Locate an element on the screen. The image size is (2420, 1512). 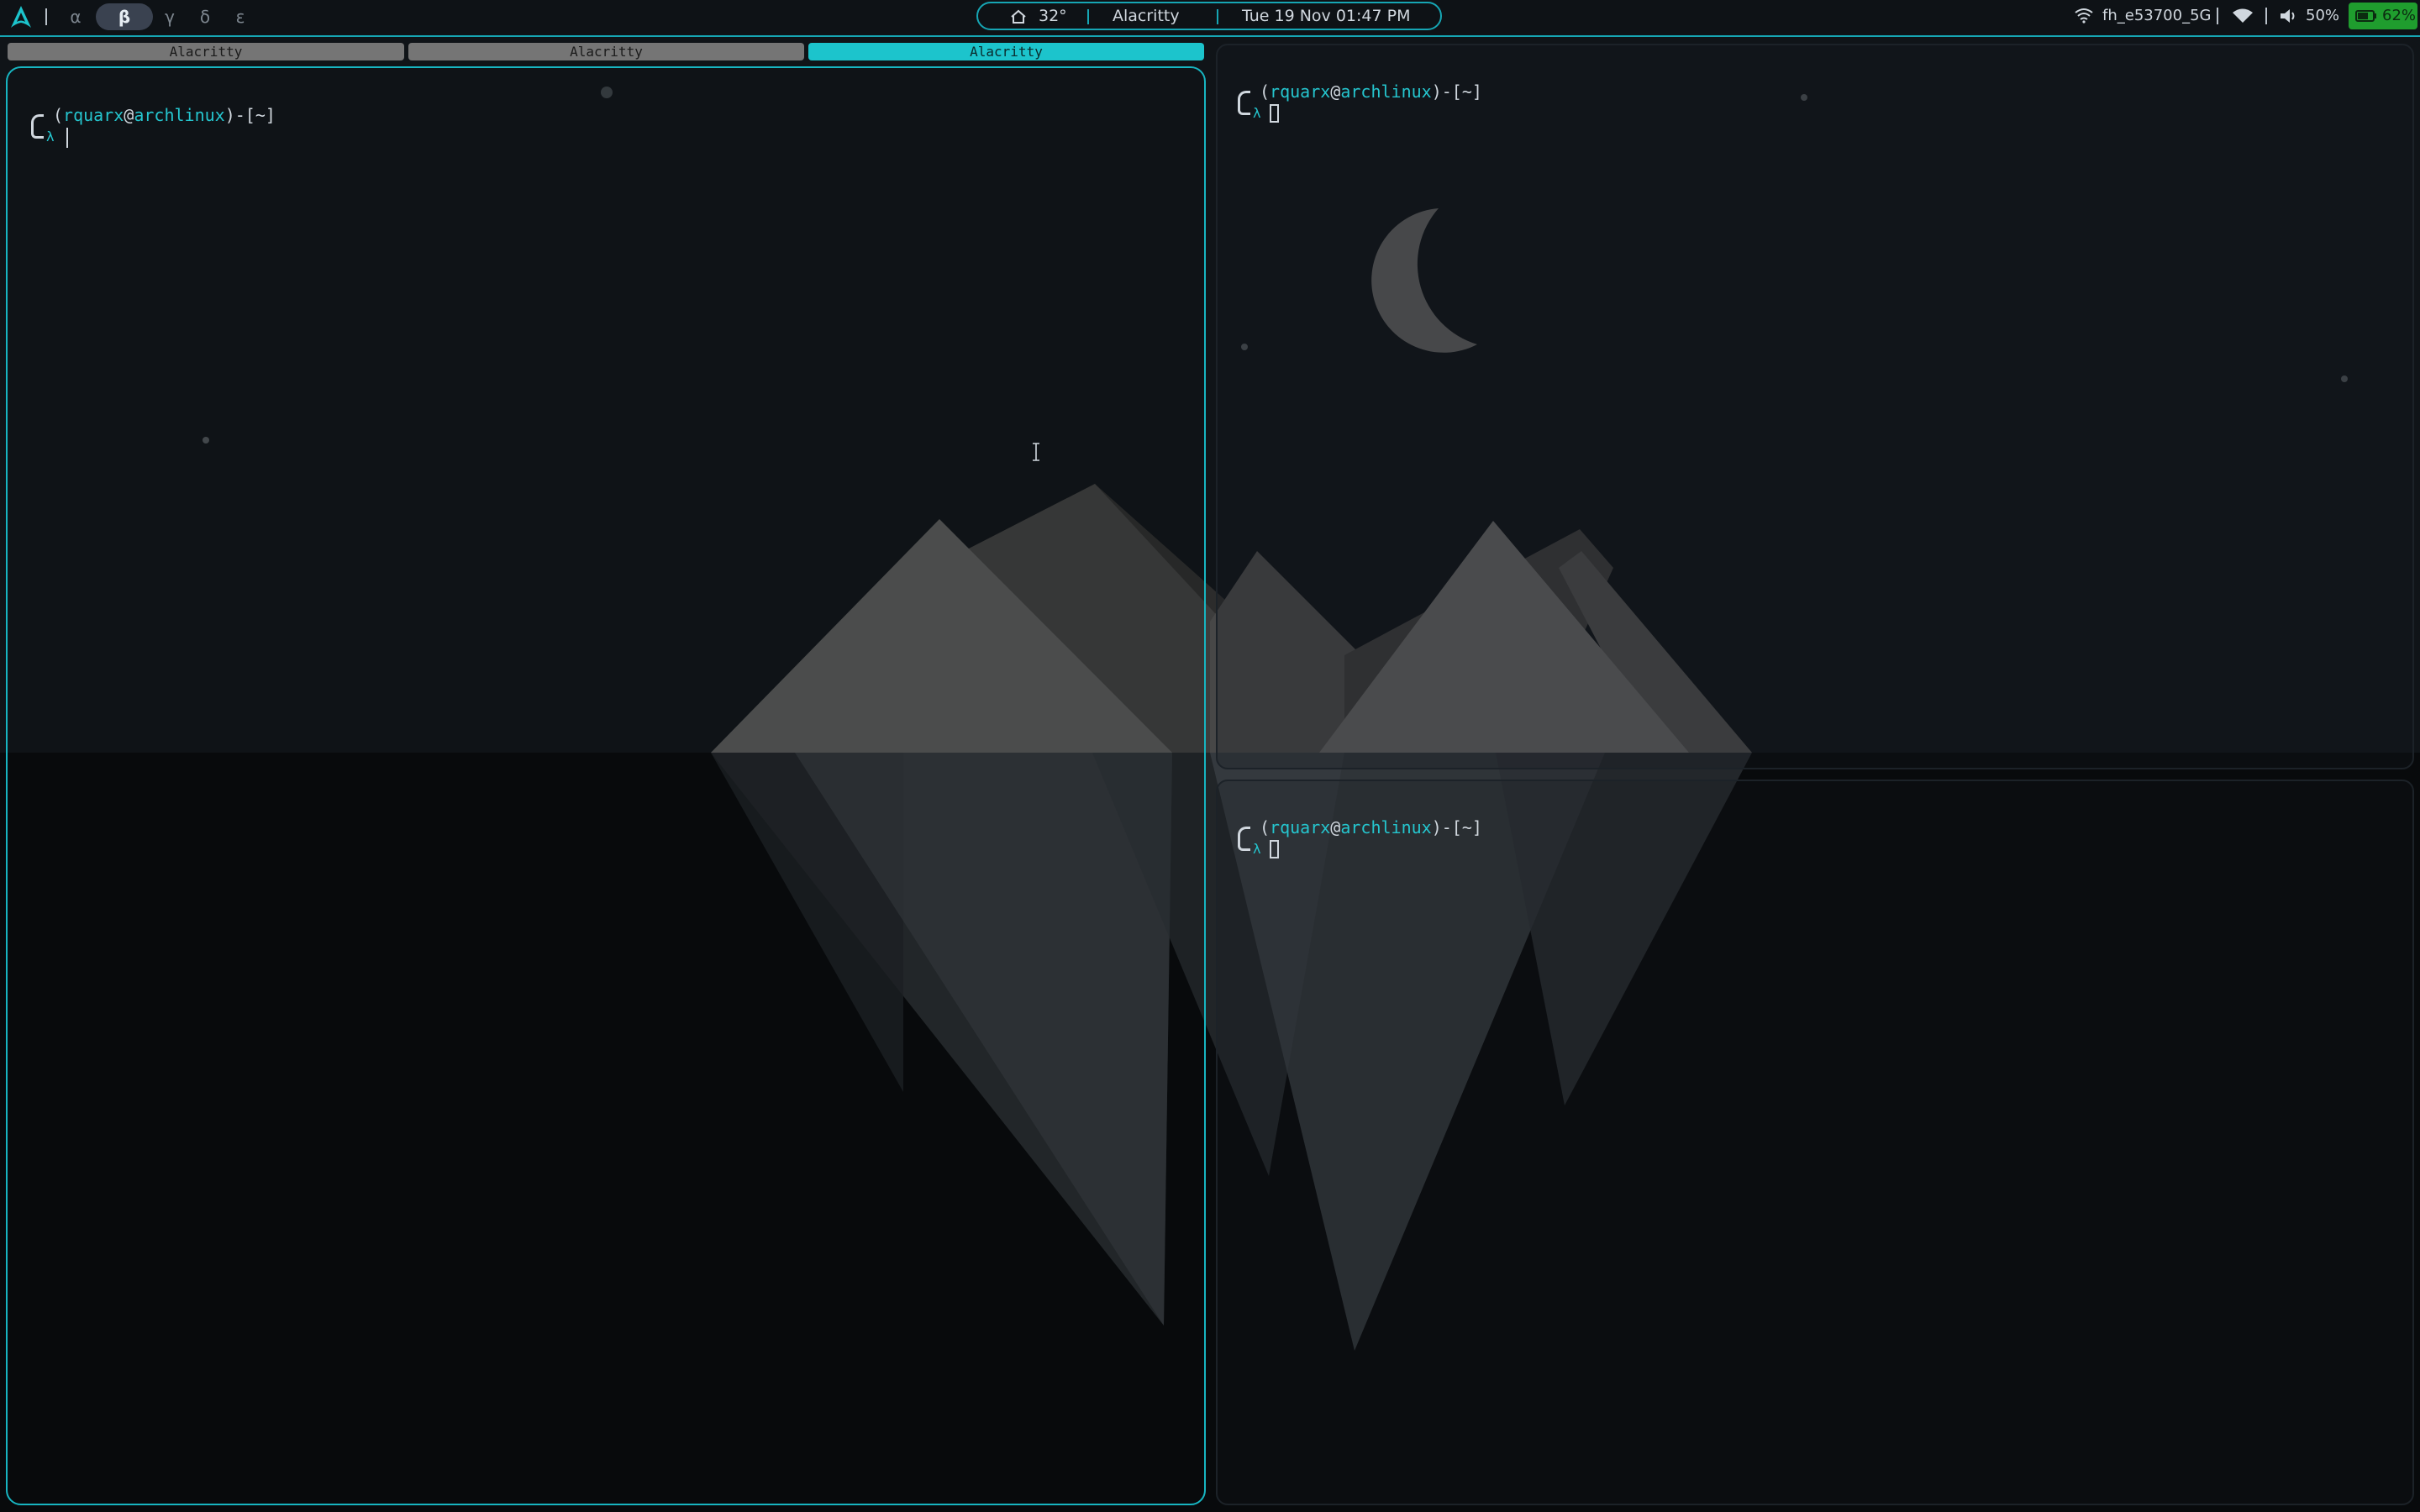
clock-datetime: Tue 19 Nov 01:47 PM is located at coordinates (1326, 16).